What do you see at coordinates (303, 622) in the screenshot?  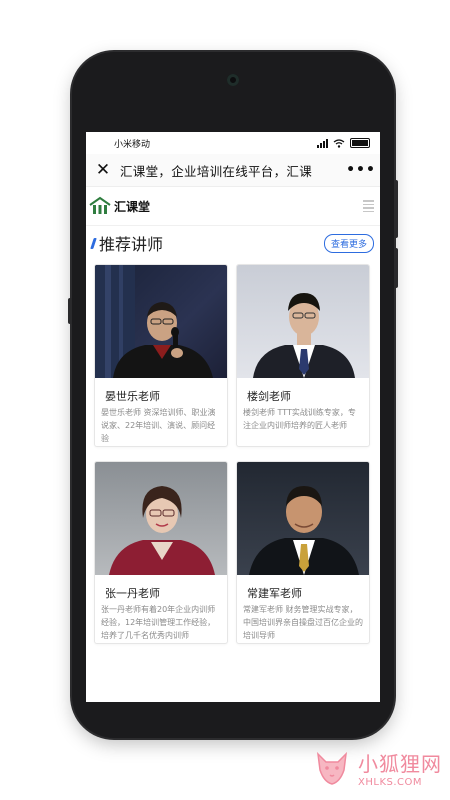 I see `teacher-desc: 常建军老师 财务管理实战专家，中国培训界亲自操盘过百亿企业的培训导师` at bounding box center [303, 622].